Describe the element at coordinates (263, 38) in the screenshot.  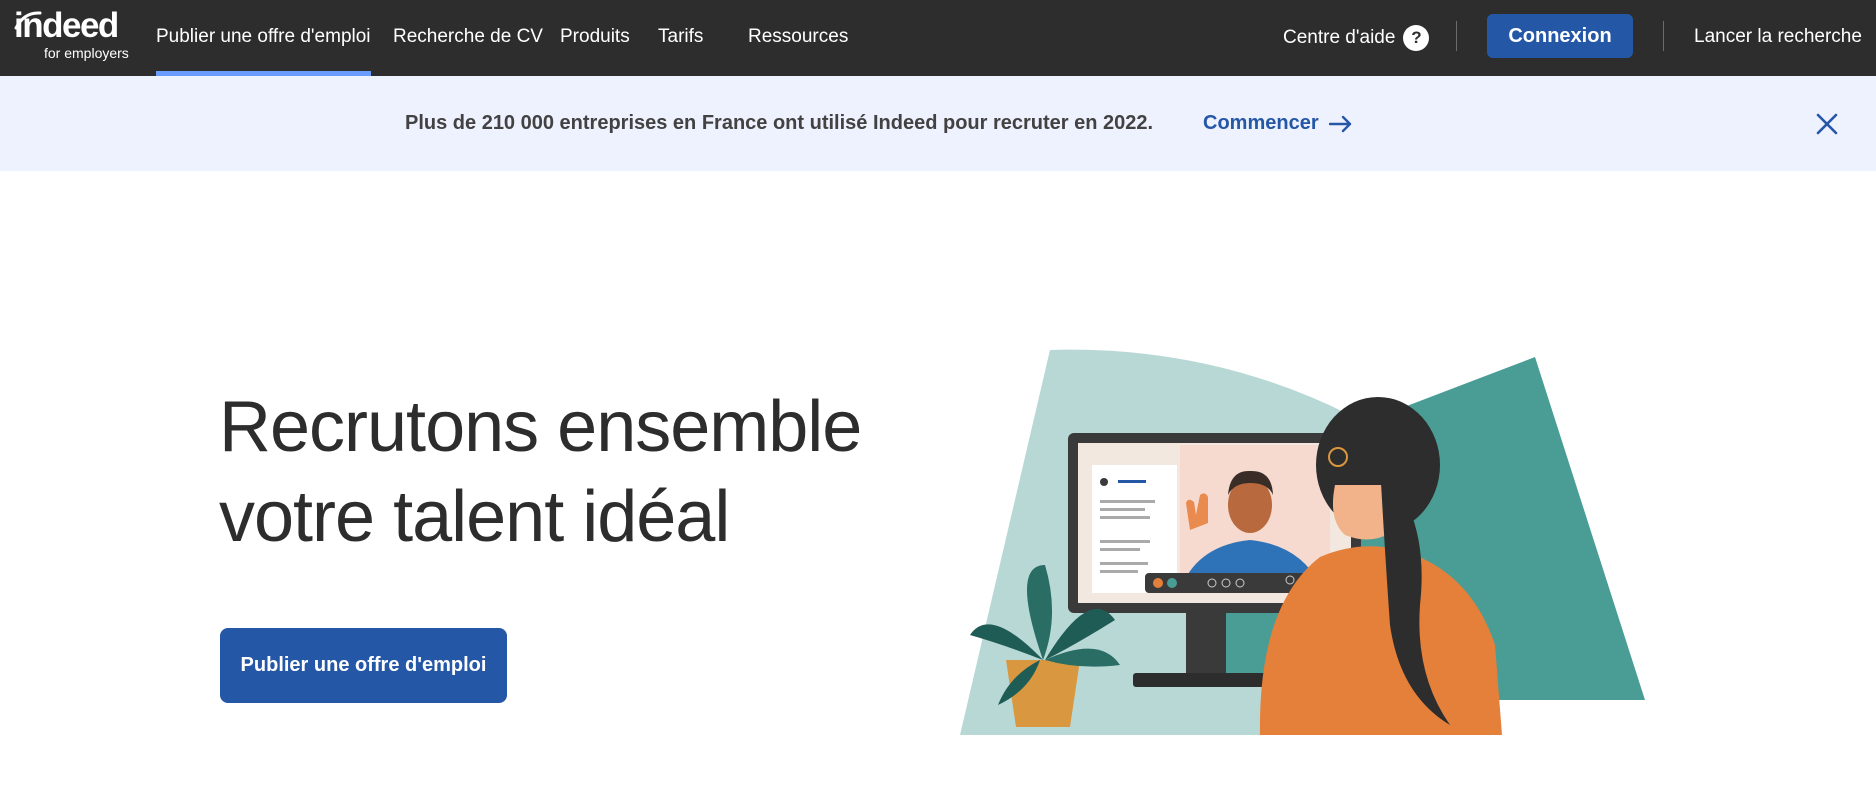
I see `nav-post-job: Publier une offre d'emploi` at that location.